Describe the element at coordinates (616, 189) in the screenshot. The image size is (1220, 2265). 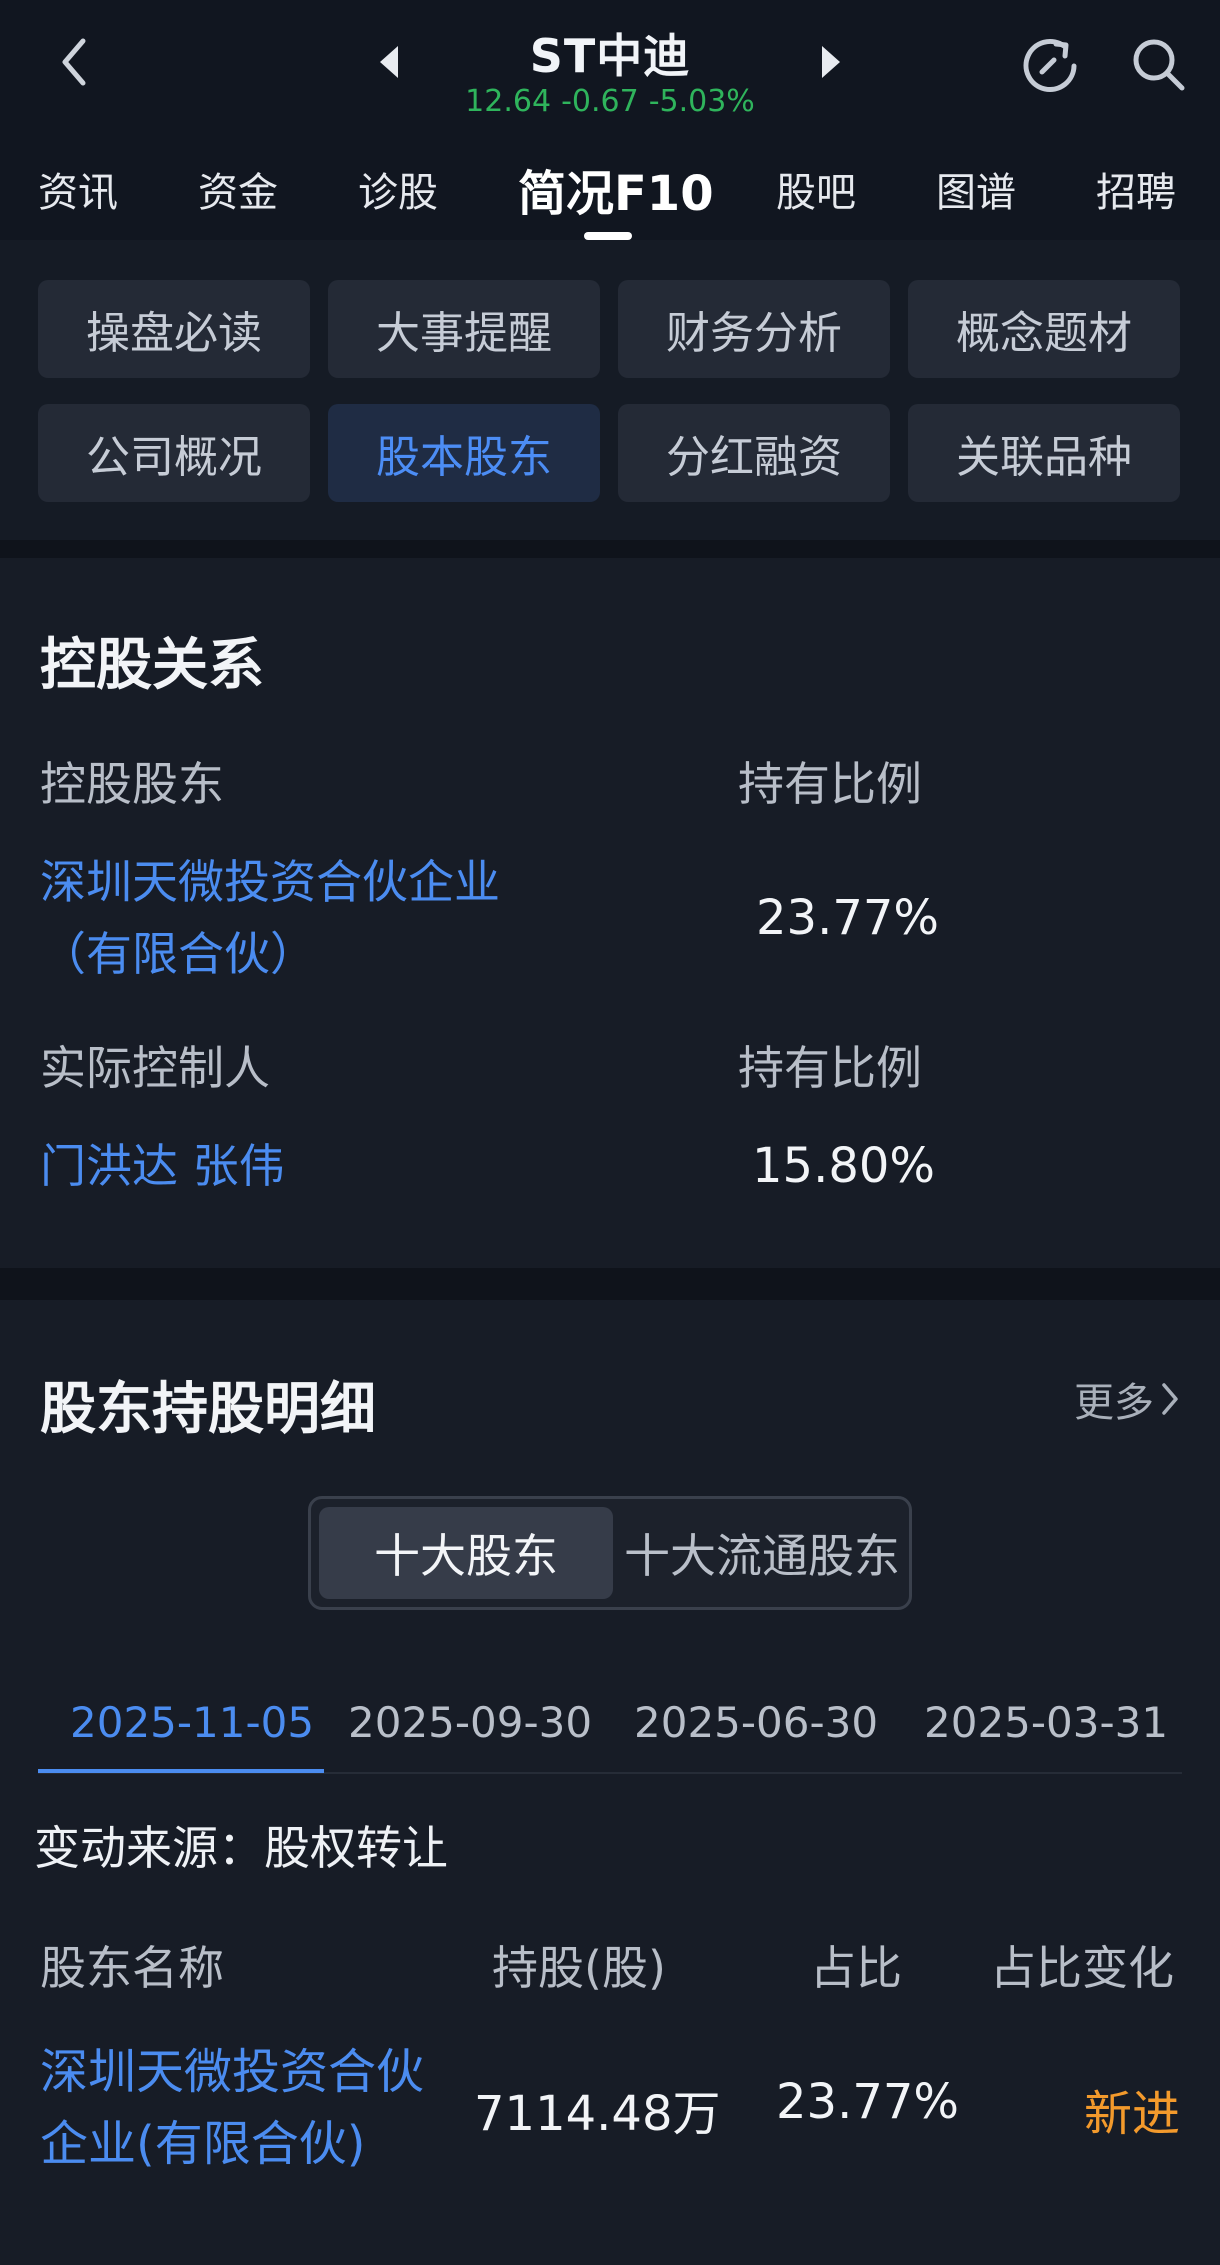
I see `tab-f10: 简况F10` at that location.